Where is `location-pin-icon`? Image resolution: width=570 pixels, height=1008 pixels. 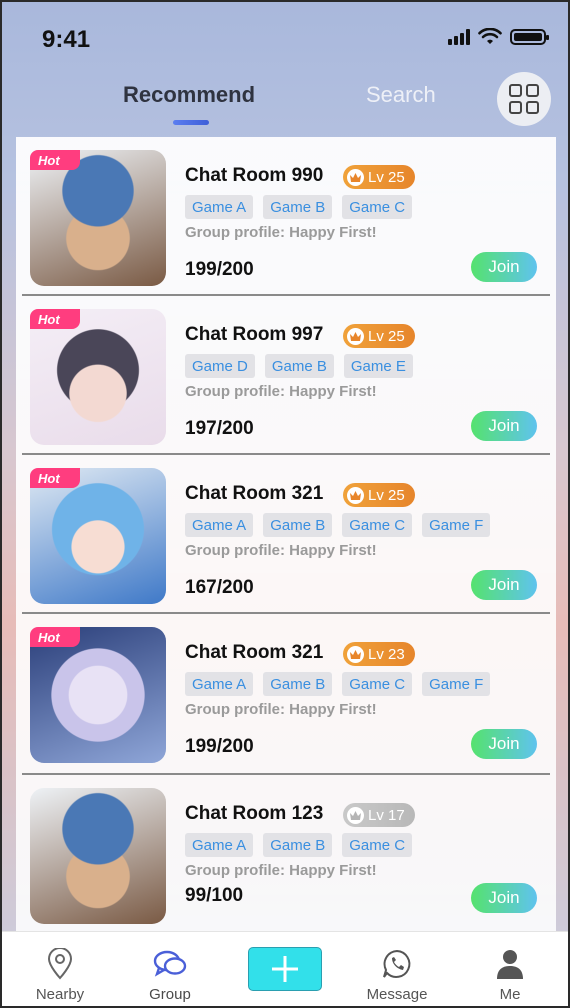
location-pin-icon is located at coordinates (60, 964).